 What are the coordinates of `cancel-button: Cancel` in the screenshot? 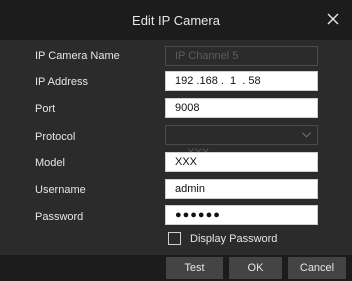 It's located at (317, 268).